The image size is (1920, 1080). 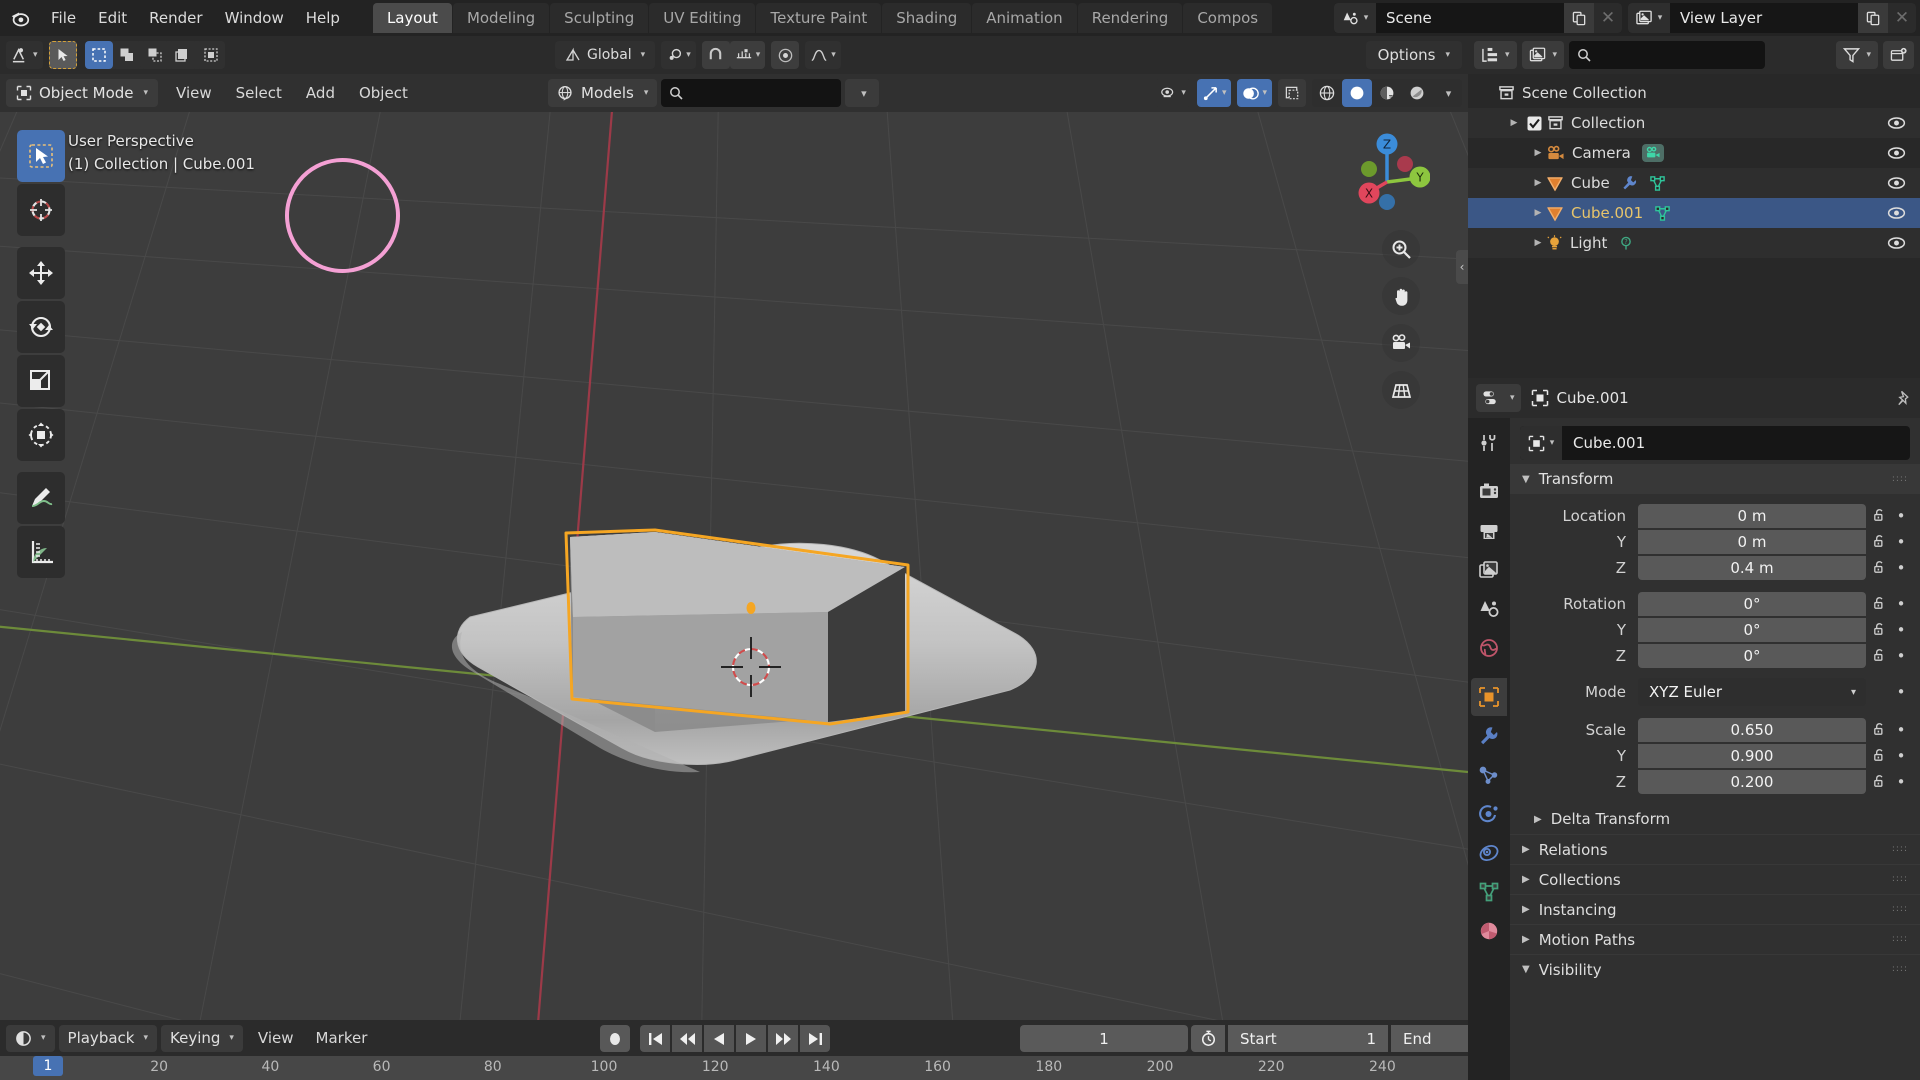 I want to click on stopwatch-icon, so click(x=1208, y=1038).